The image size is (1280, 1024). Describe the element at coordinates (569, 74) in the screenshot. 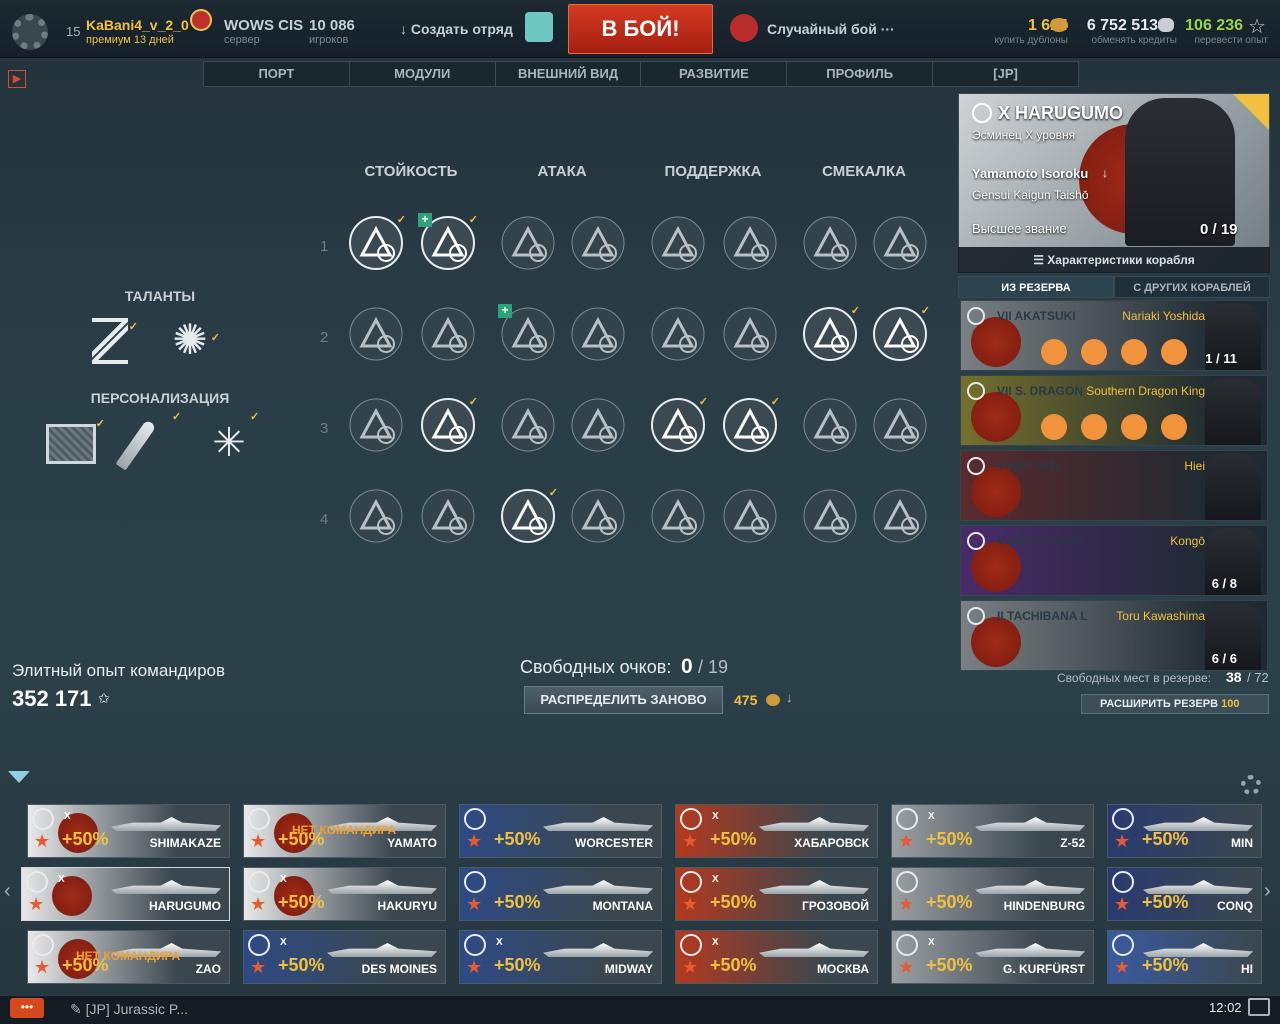

I see `nav-exterior: ВНЕШНИЙ ВИД` at that location.